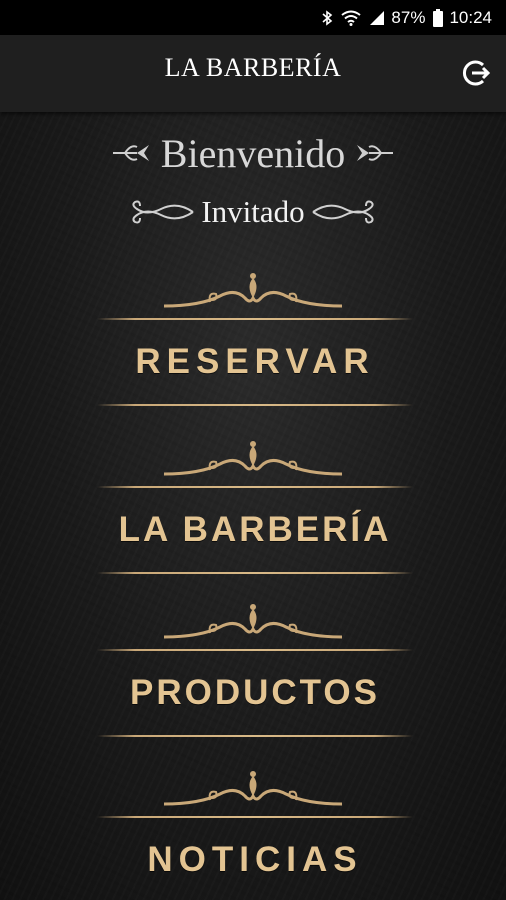  What do you see at coordinates (255, 362) in the screenshot?
I see `reservar-button: RESERVAR` at bounding box center [255, 362].